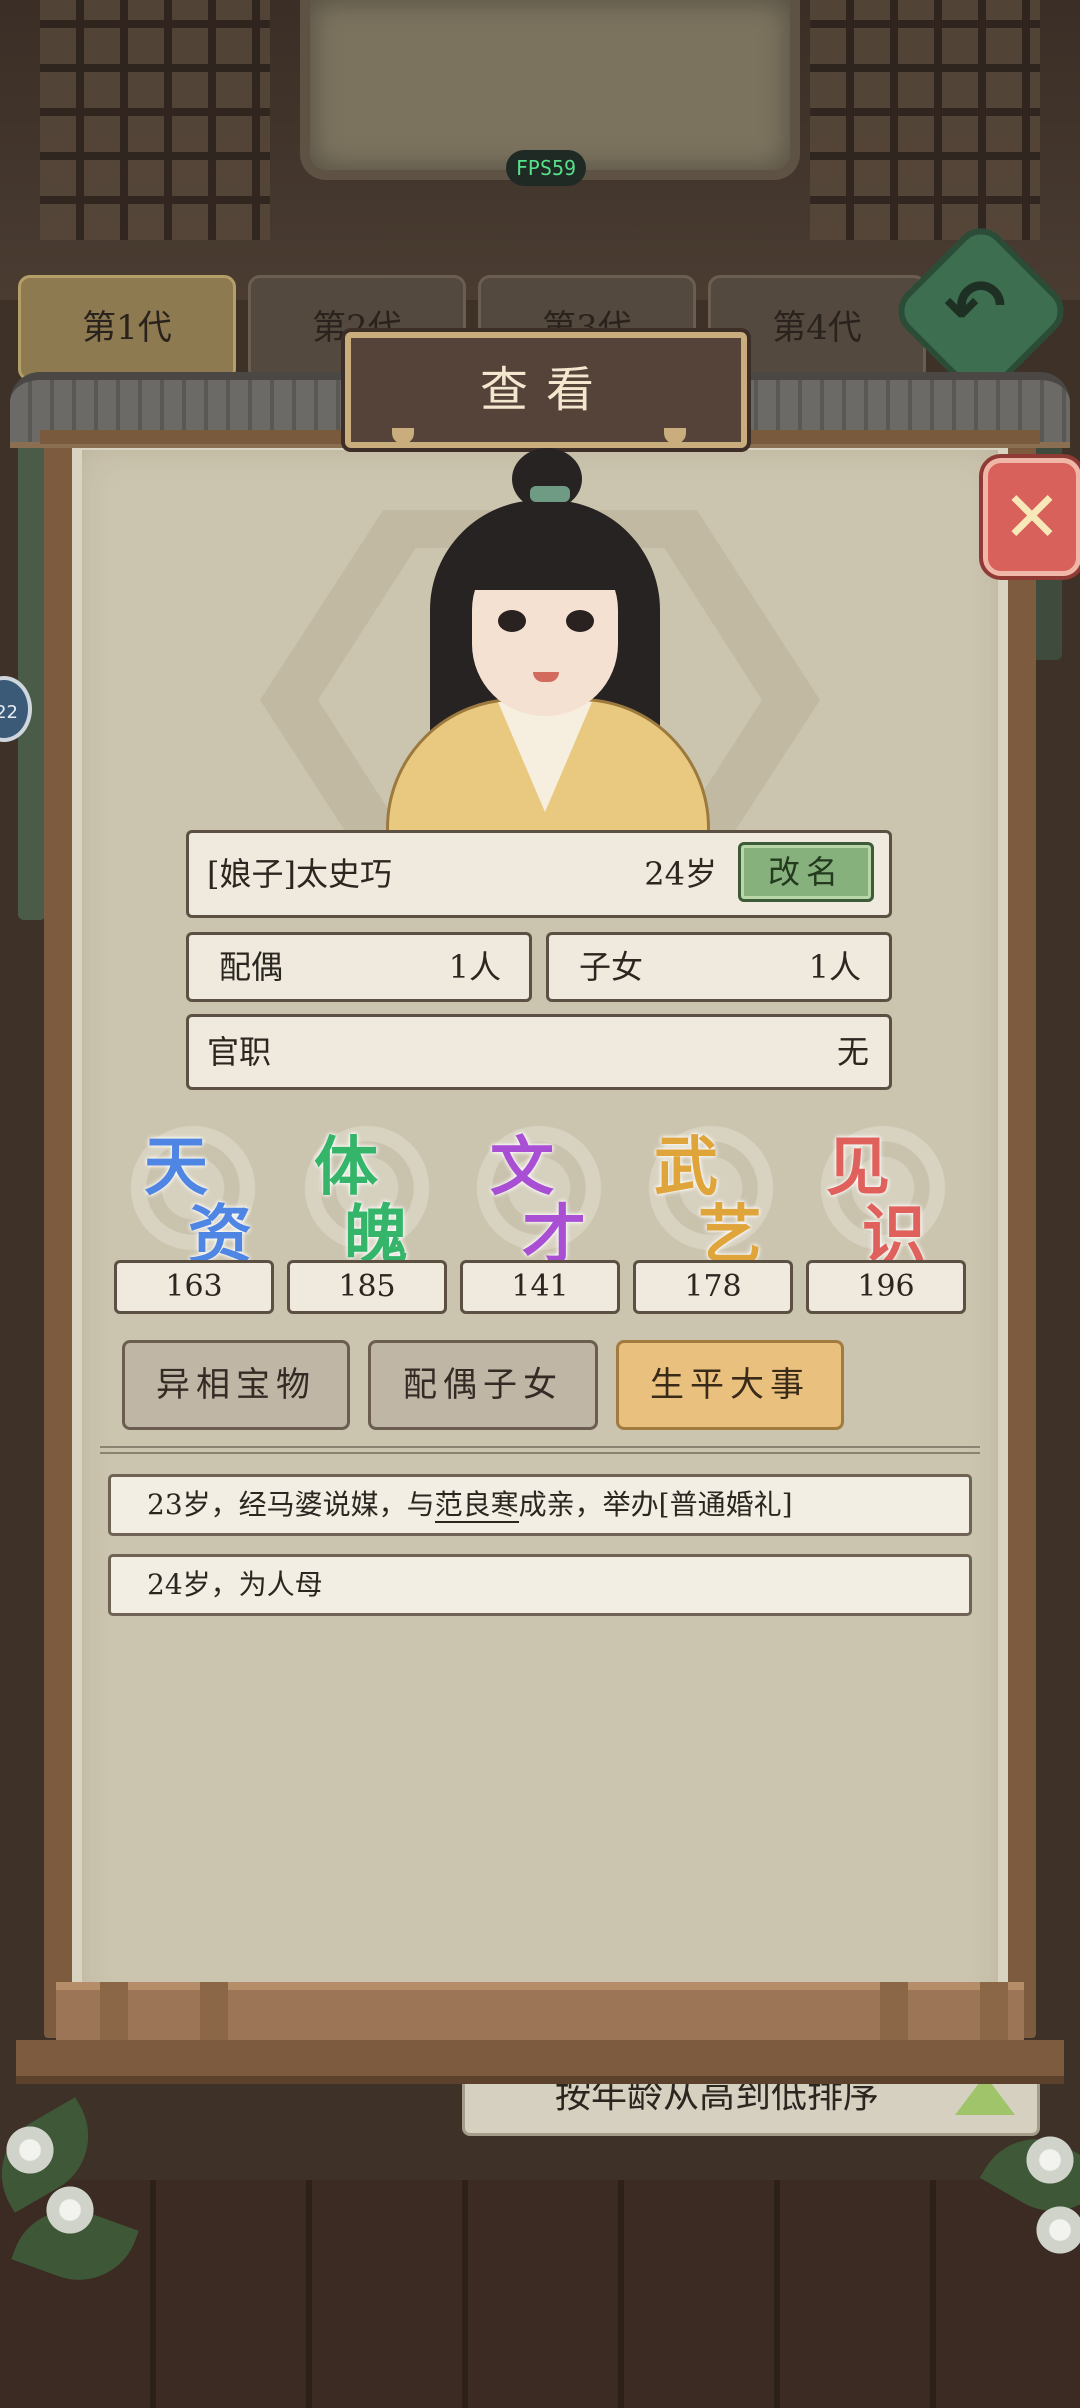 Image resolution: width=1080 pixels, height=2408 pixels. What do you see at coordinates (852, 1052) in the screenshot?
I see `office-value: 无` at bounding box center [852, 1052].